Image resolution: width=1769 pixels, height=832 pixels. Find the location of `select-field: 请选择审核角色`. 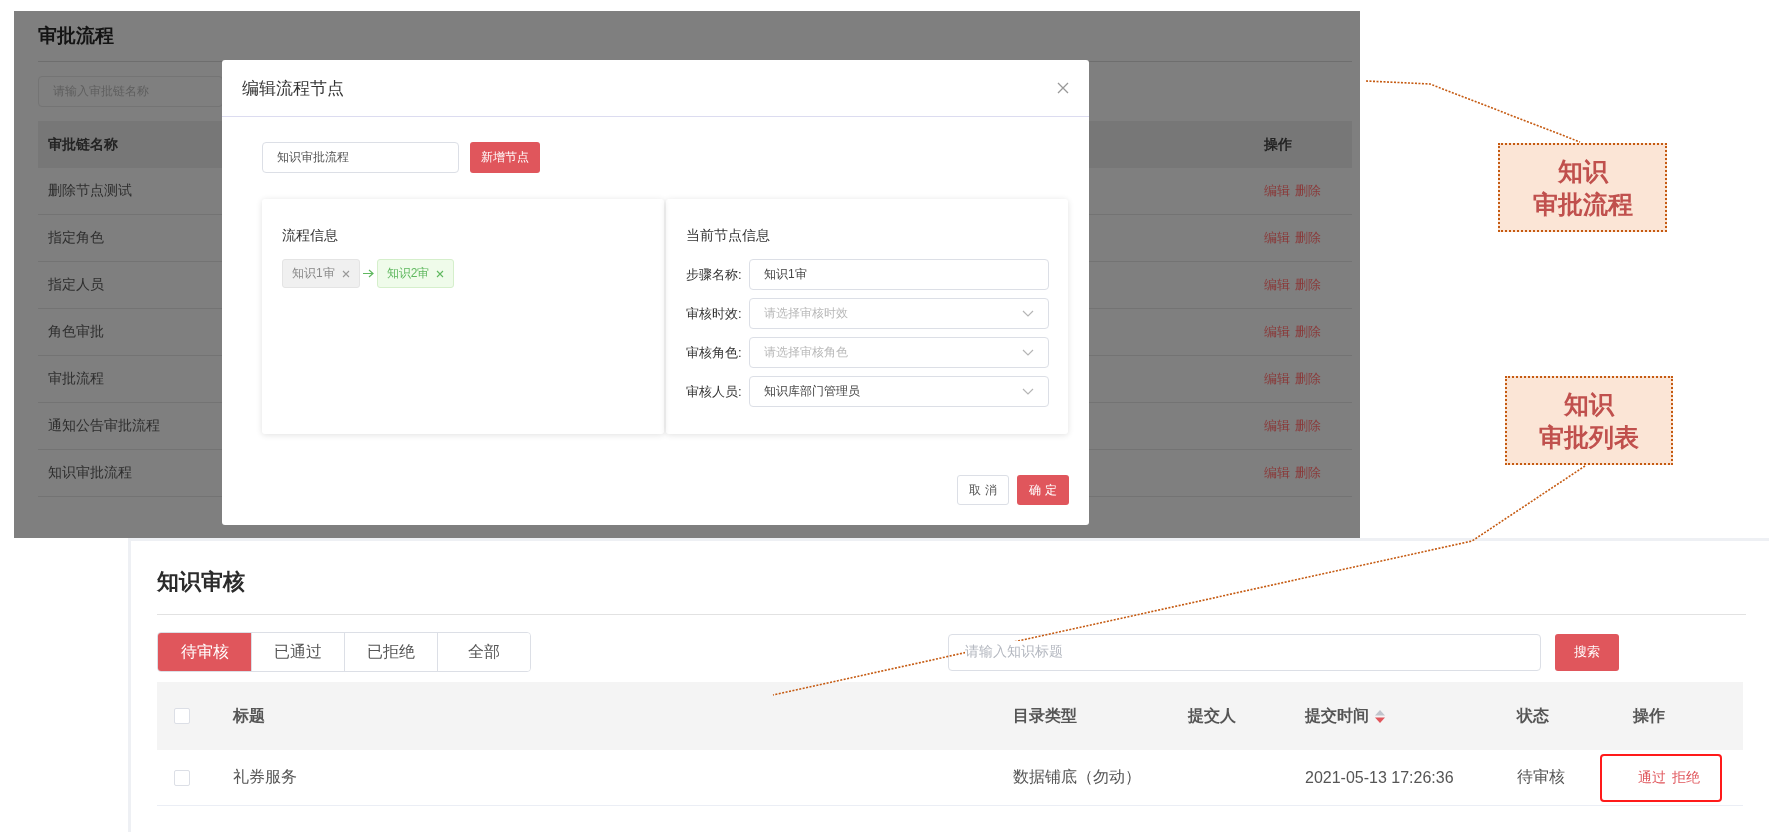

select-field: 请选择审核角色 is located at coordinates (899, 352).